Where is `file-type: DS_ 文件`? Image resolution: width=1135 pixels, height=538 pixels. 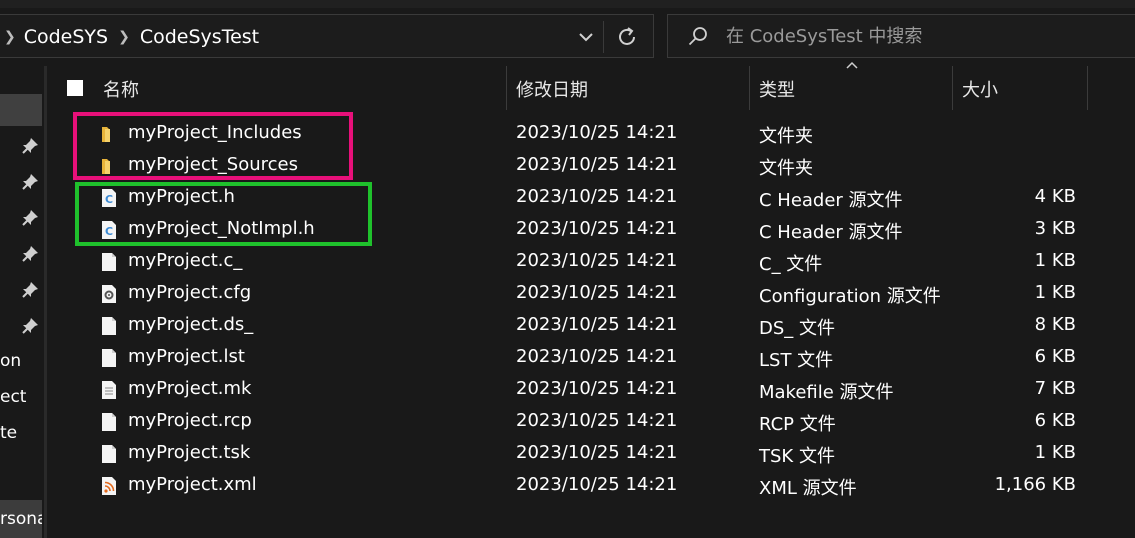 file-type: DS_ 文件 is located at coordinates (797, 328).